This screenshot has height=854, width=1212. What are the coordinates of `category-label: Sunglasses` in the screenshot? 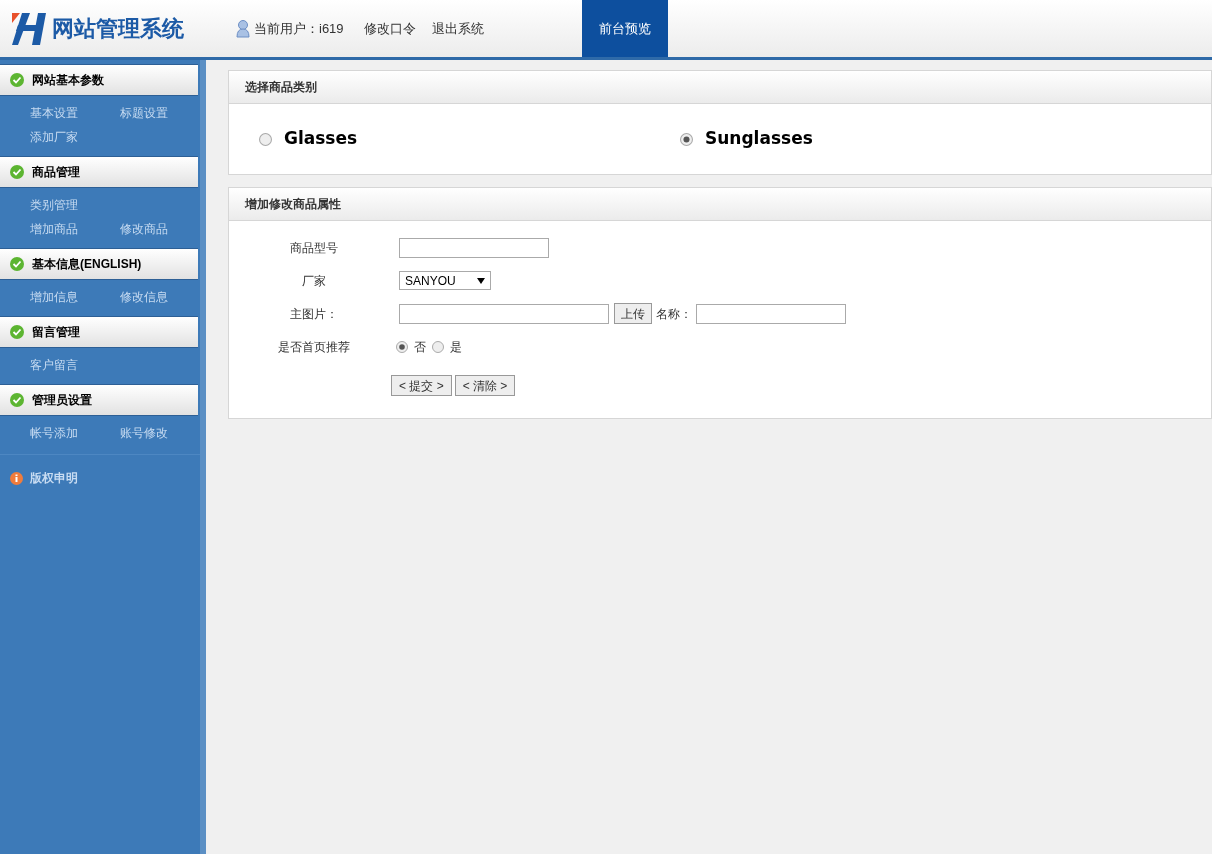 It's located at (759, 139).